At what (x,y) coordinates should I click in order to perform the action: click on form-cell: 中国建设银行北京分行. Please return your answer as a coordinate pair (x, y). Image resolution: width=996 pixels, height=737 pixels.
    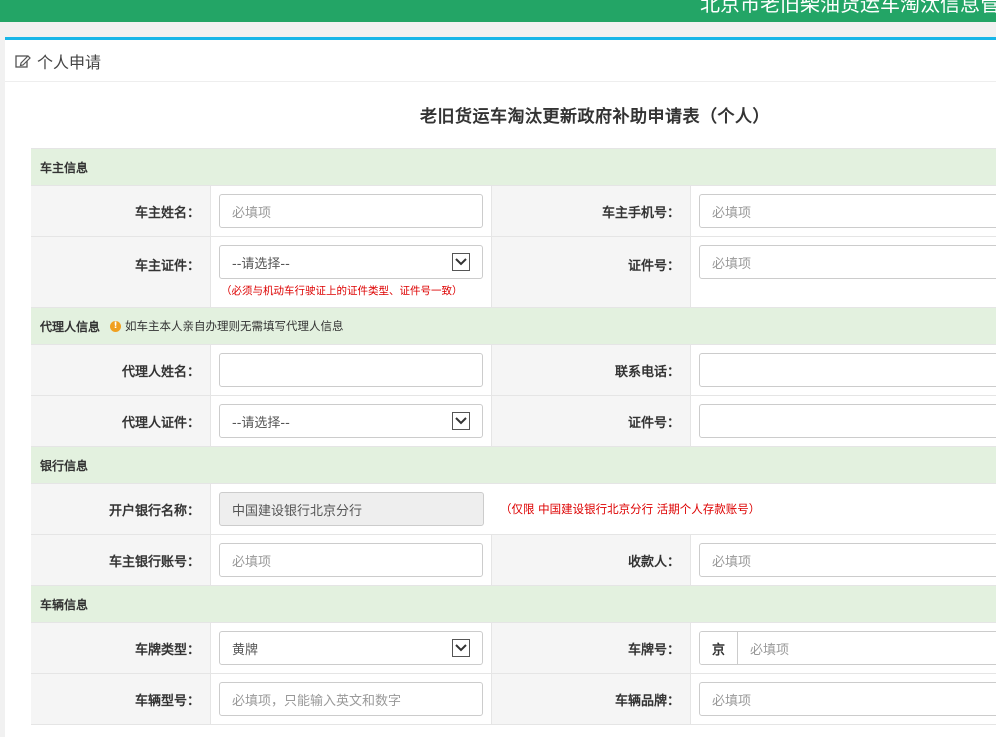
    Looking at the image, I should click on (351, 509).